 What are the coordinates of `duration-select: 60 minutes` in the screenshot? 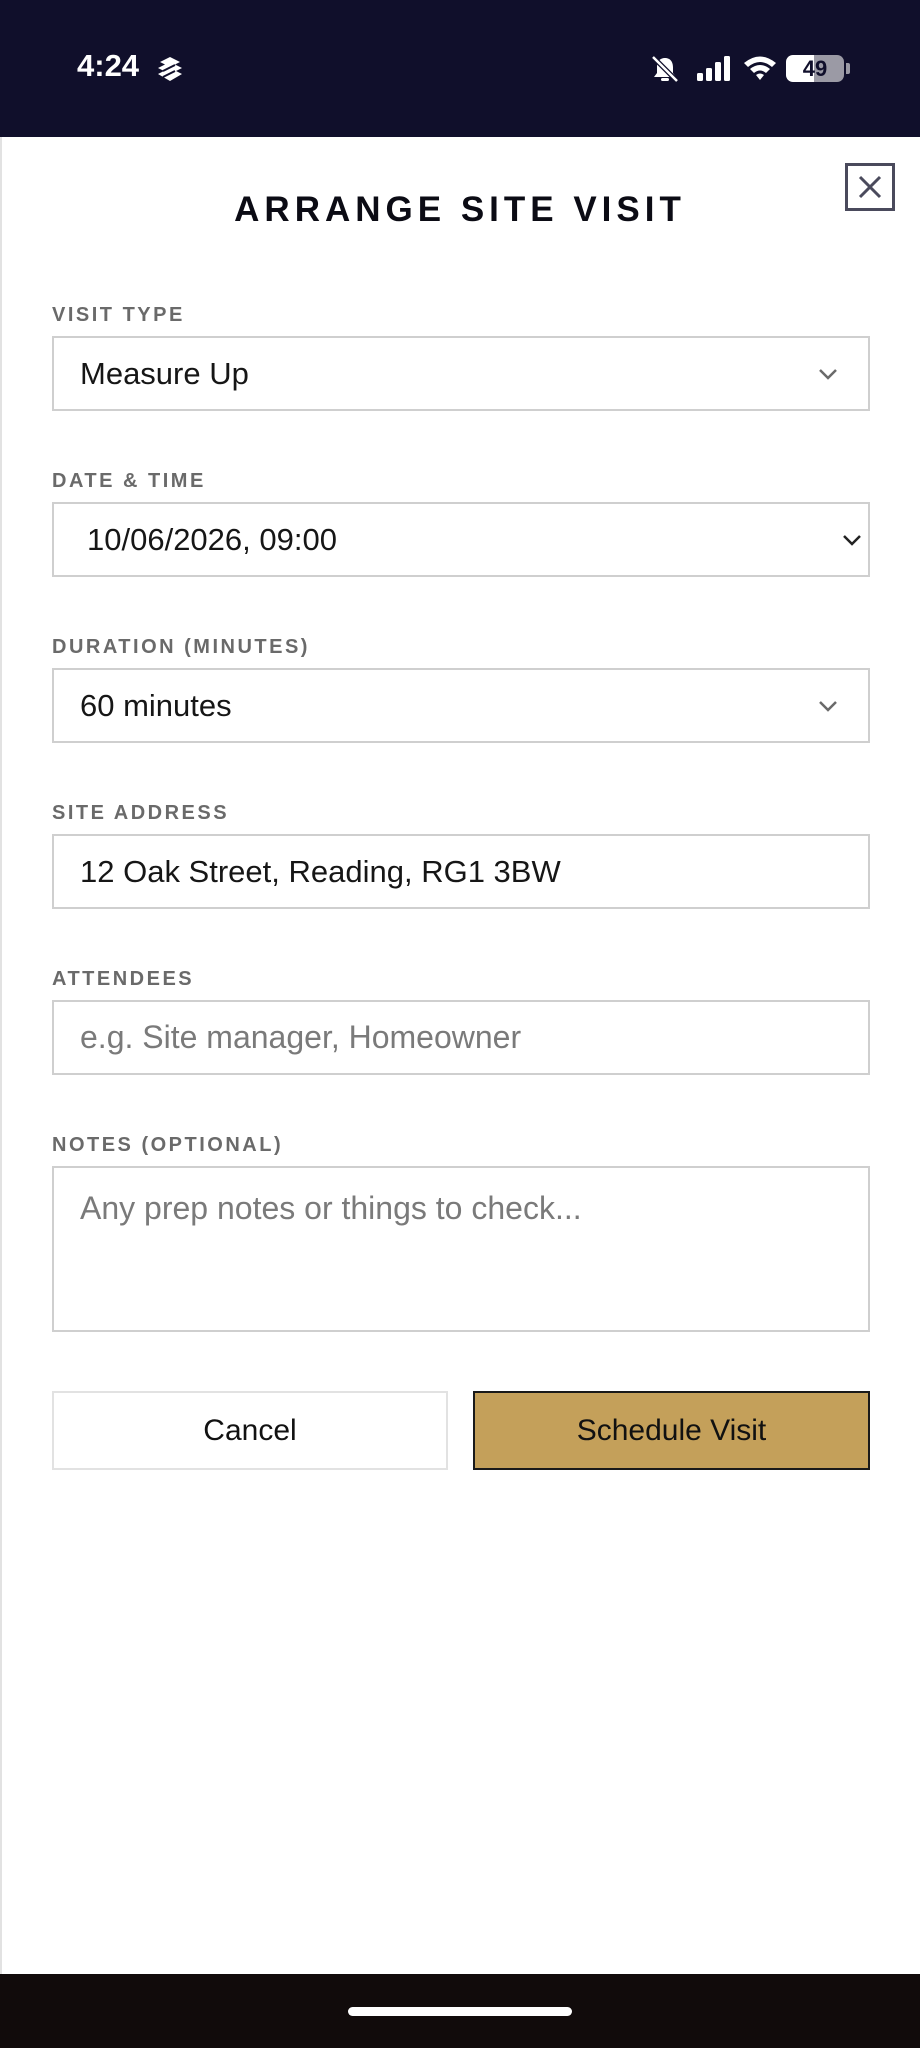 It's located at (461, 705).